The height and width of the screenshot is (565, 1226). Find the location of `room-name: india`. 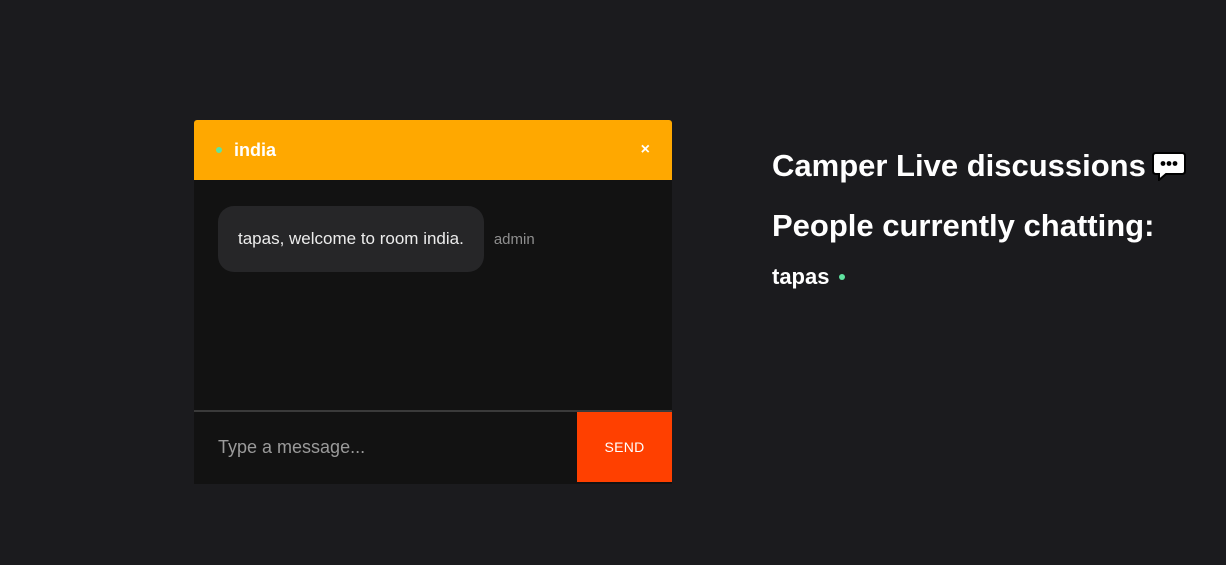

room-name: india is located at coordinates (255, 149).